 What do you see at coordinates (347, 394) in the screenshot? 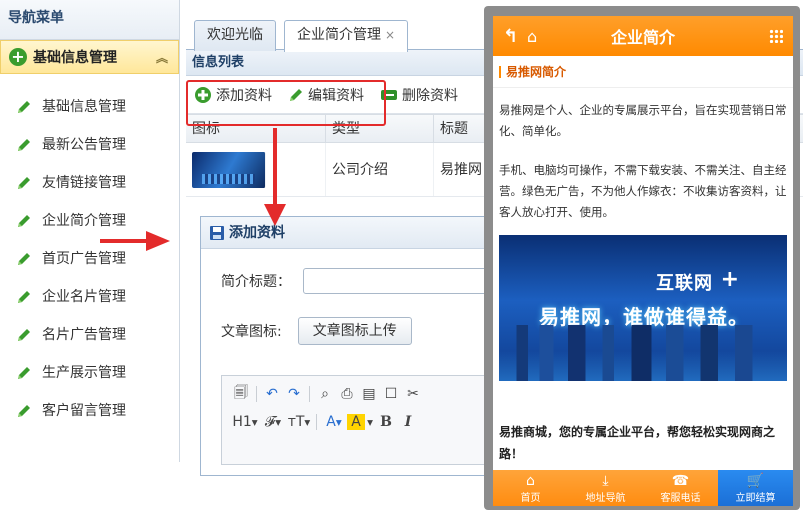
I see `print-icon: ⎙` at bounding box center [347, 394].